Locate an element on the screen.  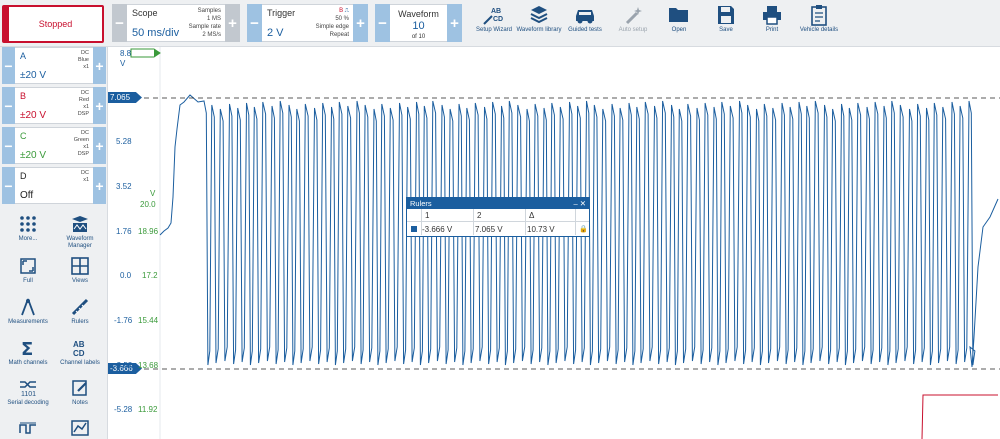
full-button: Full is located at coordinates (28, 275).